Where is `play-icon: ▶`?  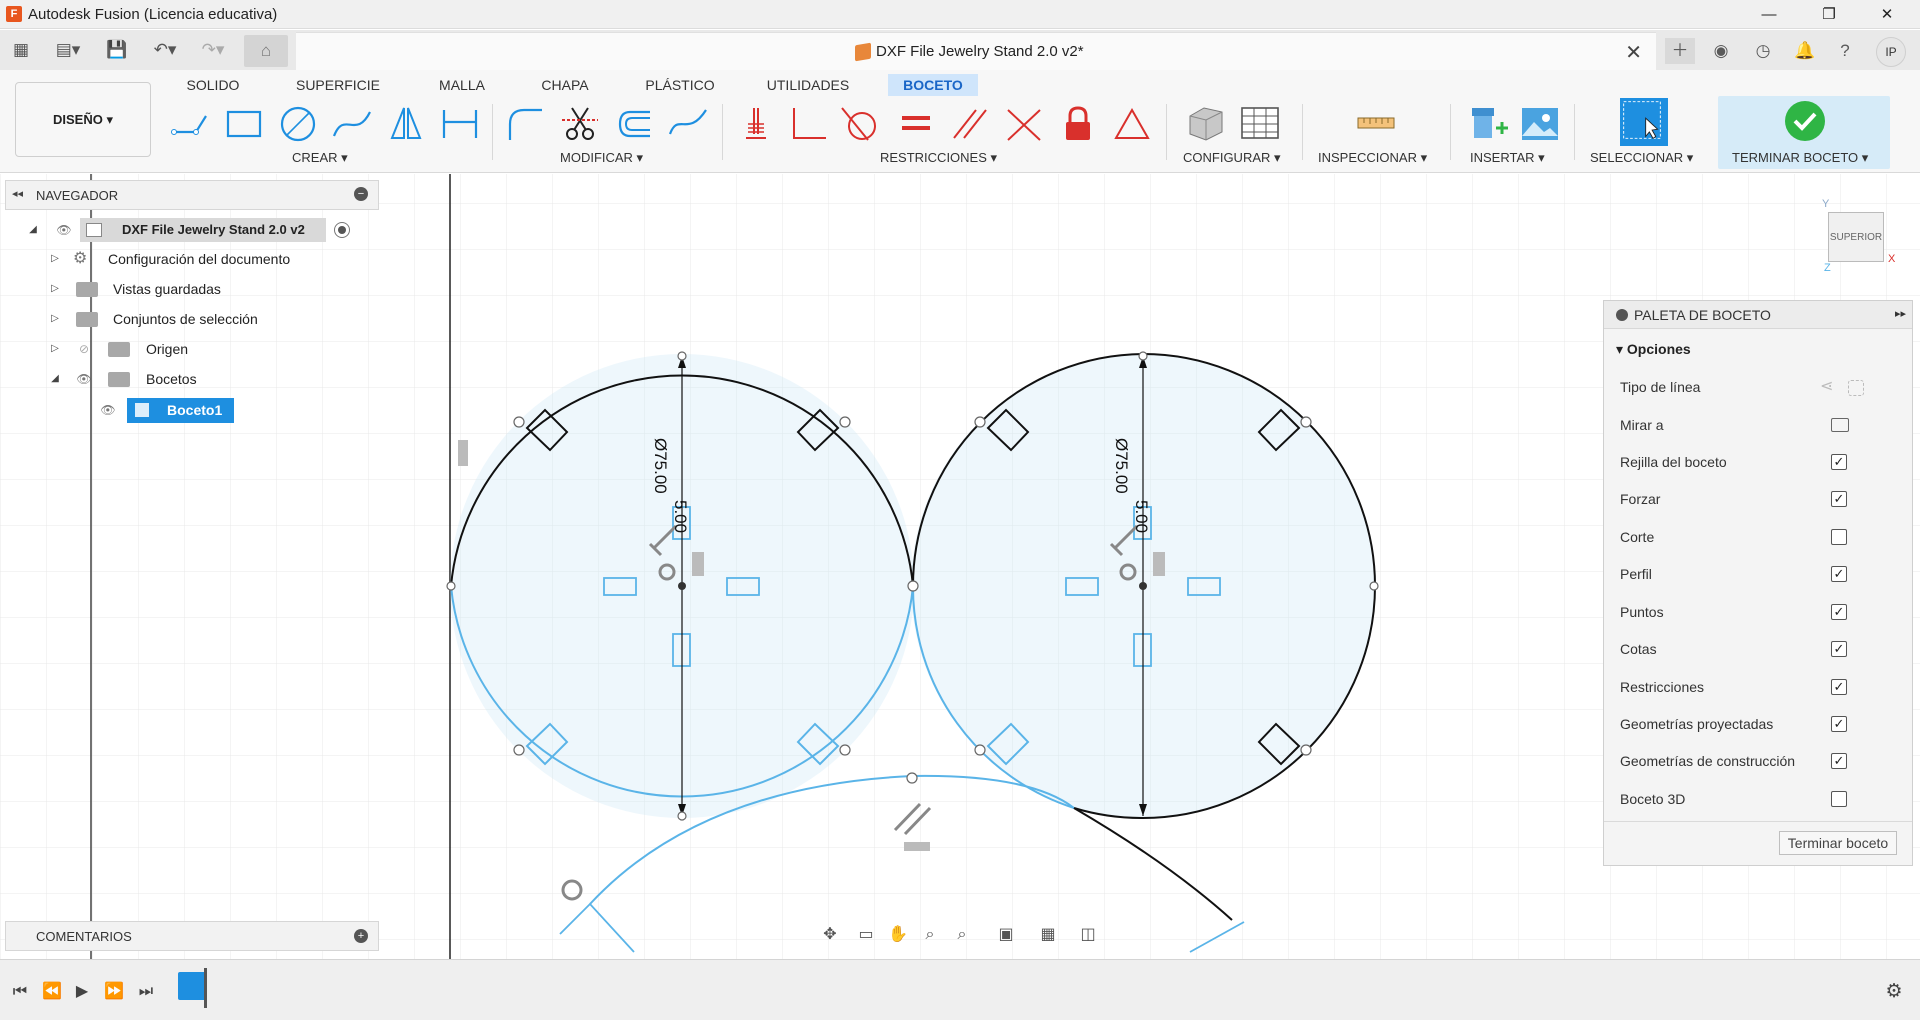 play-icon: ▶ is located at coordinates (82, 992).